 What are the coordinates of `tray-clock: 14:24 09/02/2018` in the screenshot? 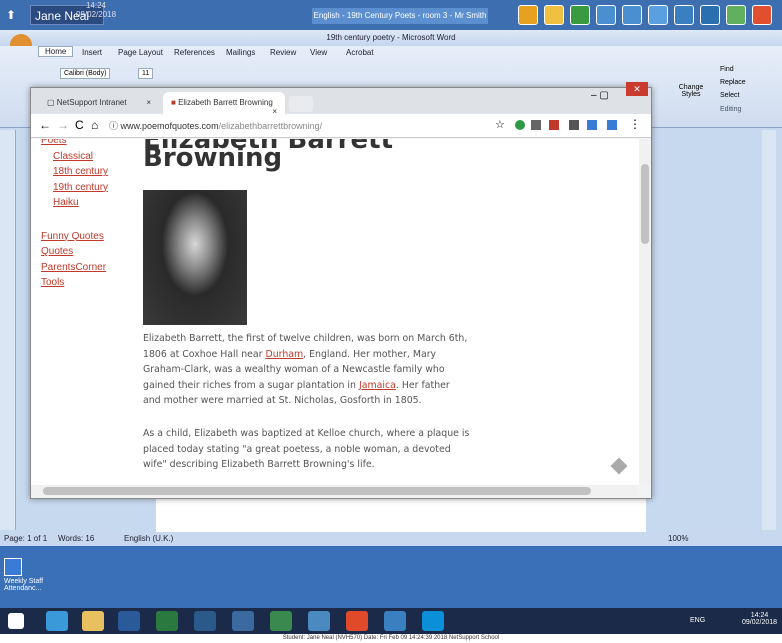 It's located at (759, 619).